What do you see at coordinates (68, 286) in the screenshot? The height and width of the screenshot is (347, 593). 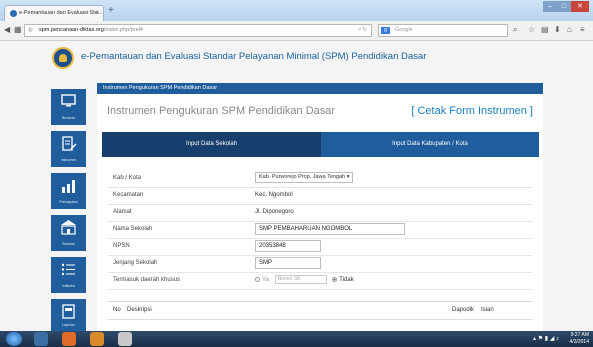 I see `sidebar-label: Indikator` at bounding box center [68, 286].